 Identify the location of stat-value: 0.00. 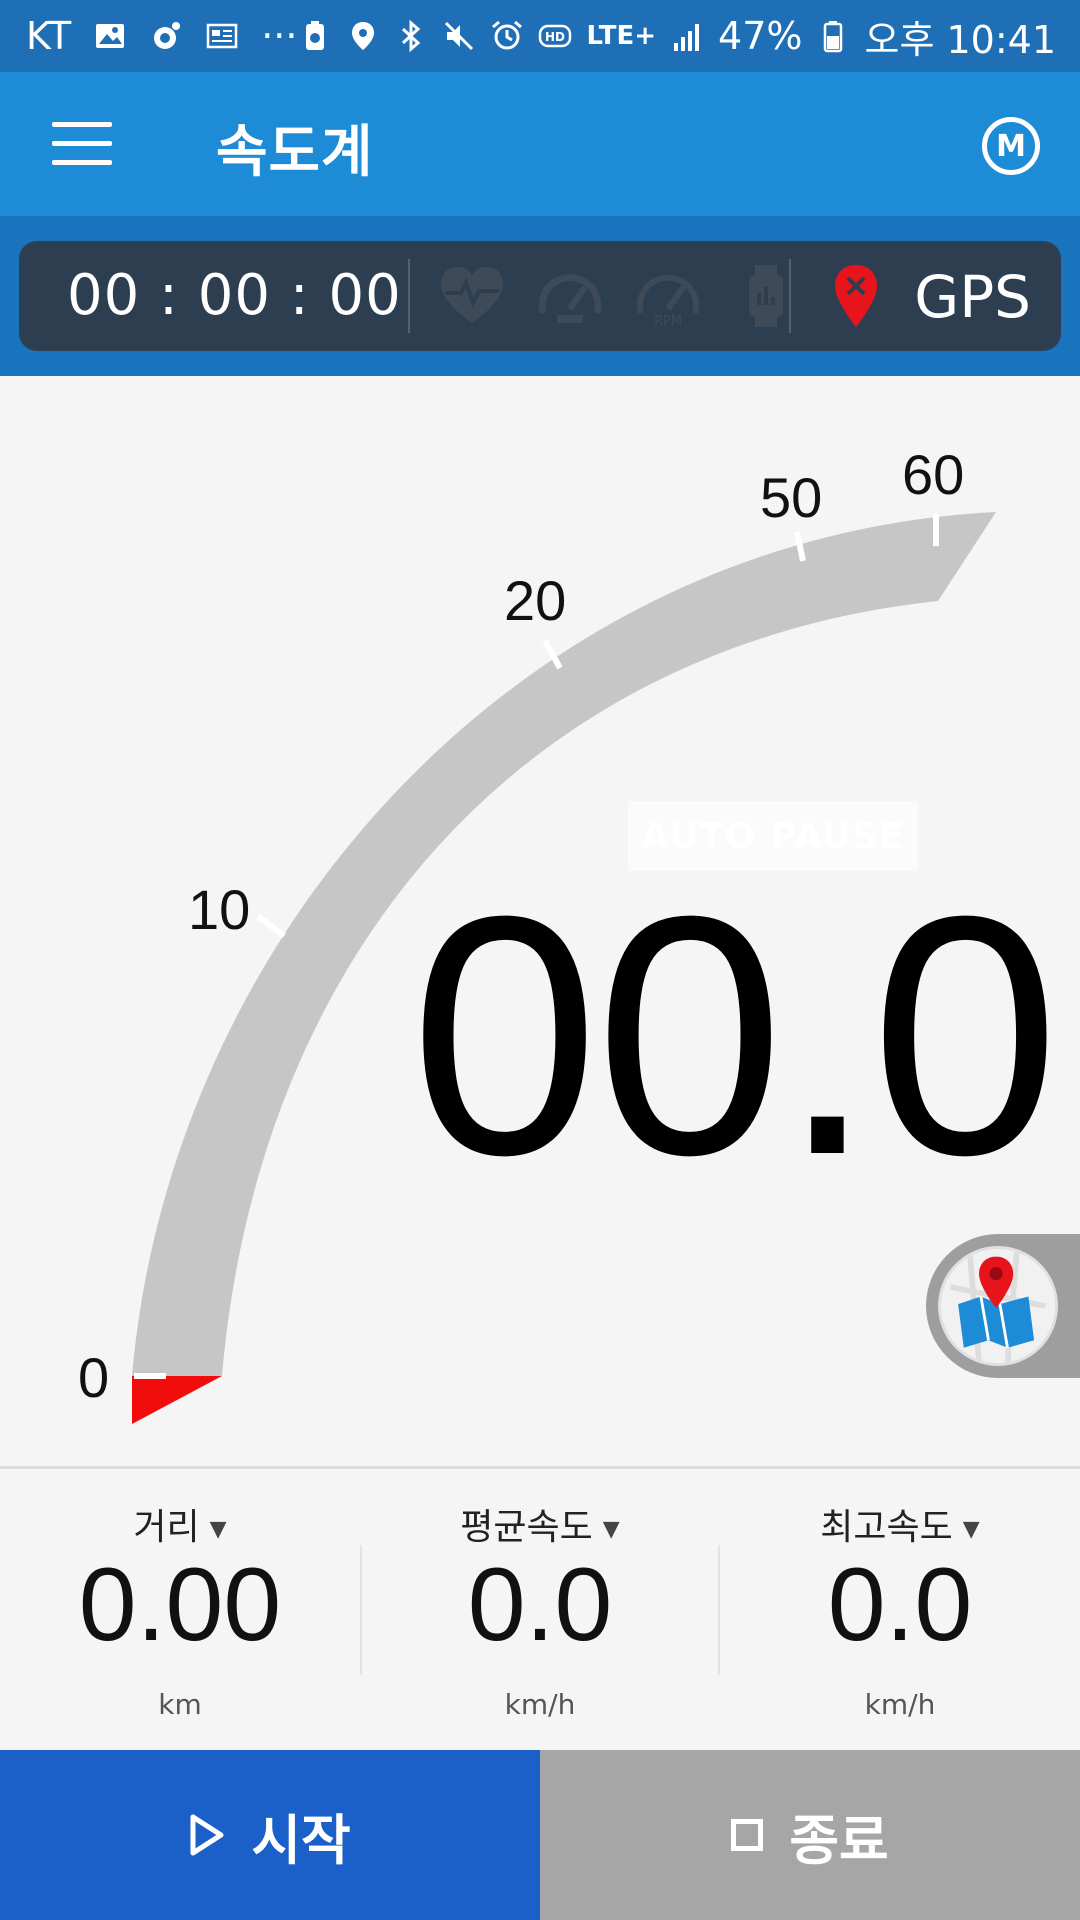
(180, 1605).